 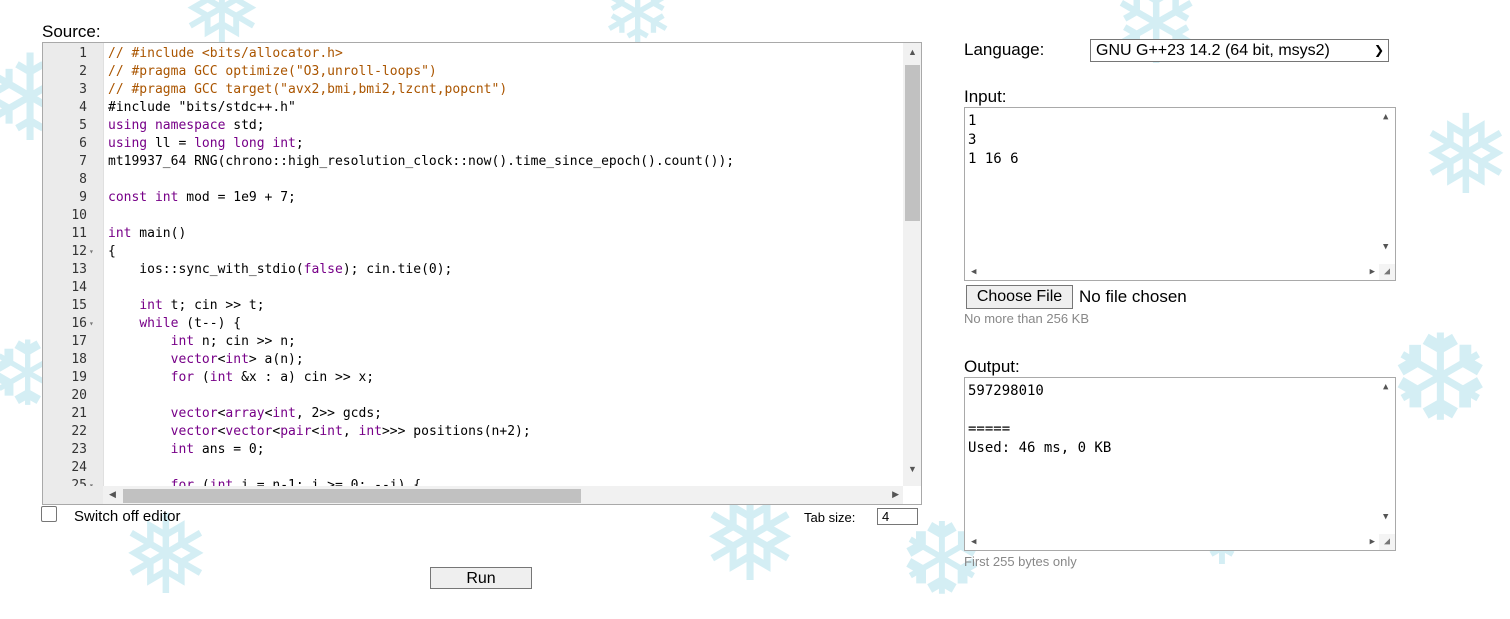 What do you see at coordinates (79, 323) in the screenshot?
I see `line-number: 16` at bounding box center [79, 323].